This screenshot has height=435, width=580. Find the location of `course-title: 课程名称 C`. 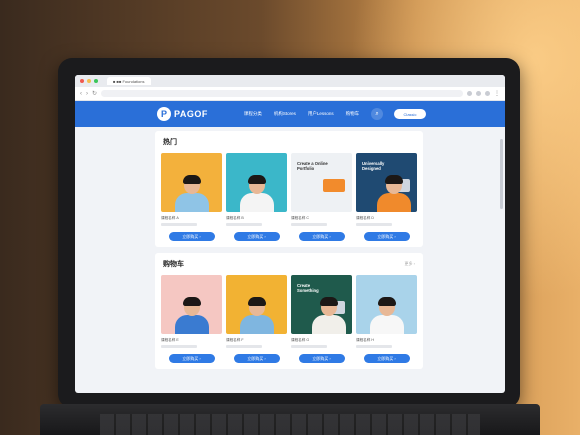

course-title: 课程名称 C is located at coordinates (321, 218).